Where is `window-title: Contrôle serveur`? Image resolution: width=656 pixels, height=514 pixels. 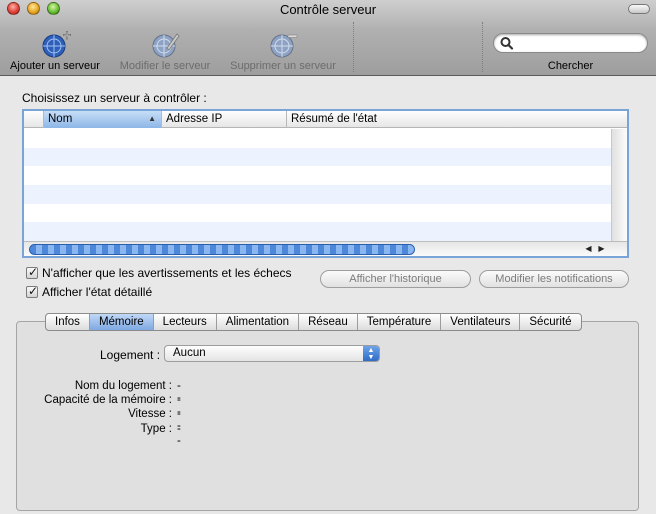 window-title: Contrôle serveur is located at coordinates (328, 9).